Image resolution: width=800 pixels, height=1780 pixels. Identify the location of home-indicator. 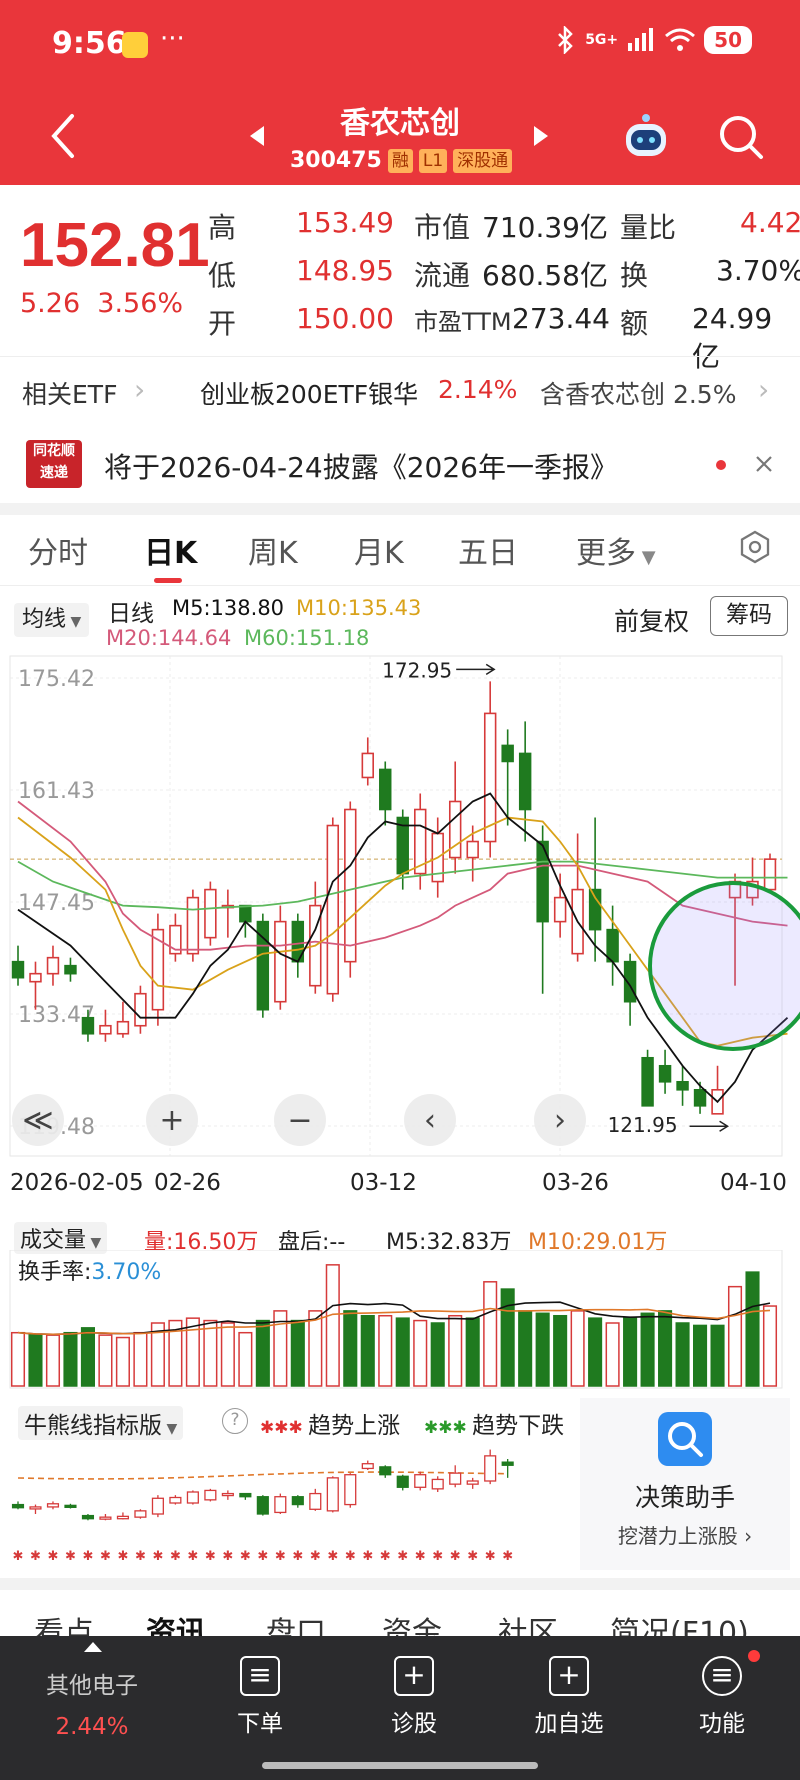
(400, 1765).